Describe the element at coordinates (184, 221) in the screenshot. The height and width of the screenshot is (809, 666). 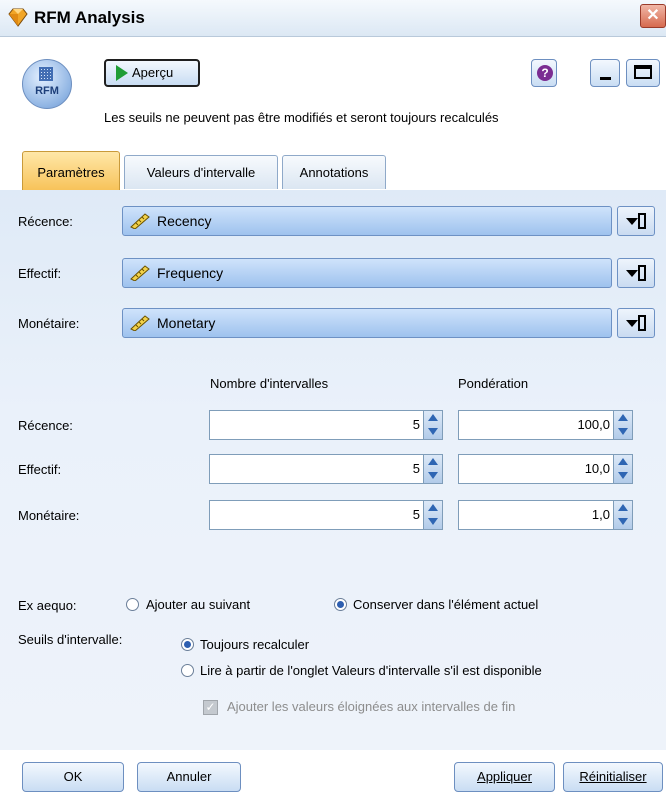
I see `recency-field-value: Recency` at that location.